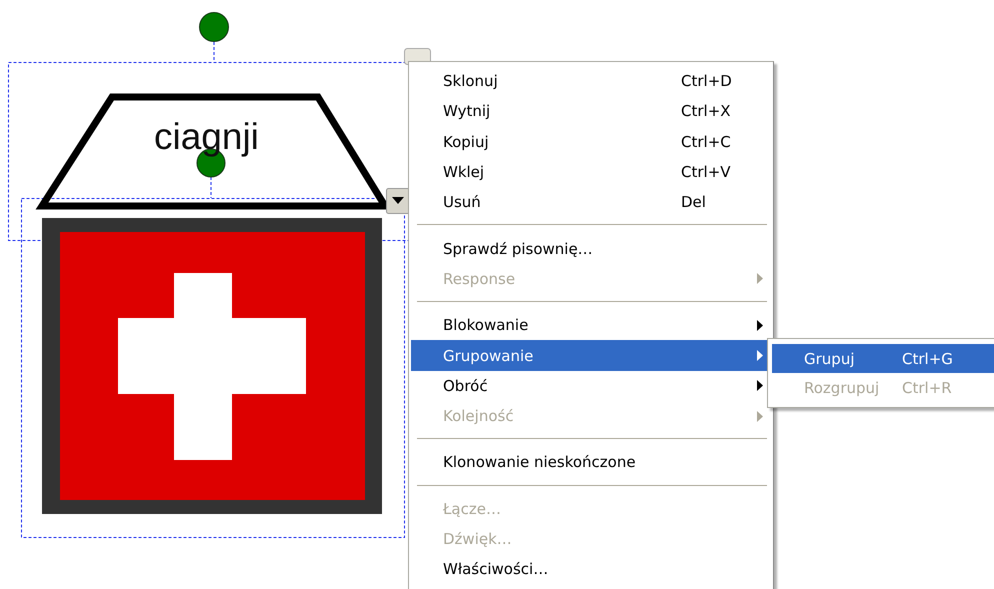 The height and width of the screenshot is (589, 994). I want to click on menu-item-label: Wytnij, so click(466, 111).